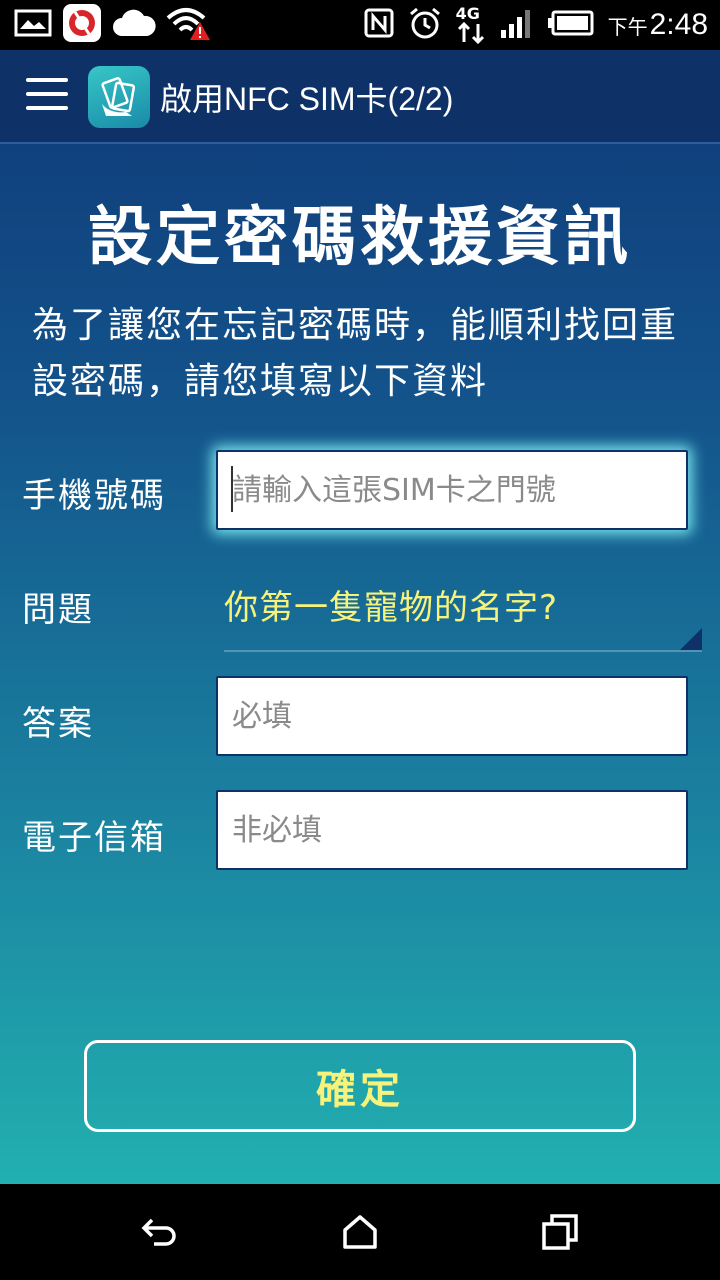  I want to click on navigation-bar, so click(360, 1232).